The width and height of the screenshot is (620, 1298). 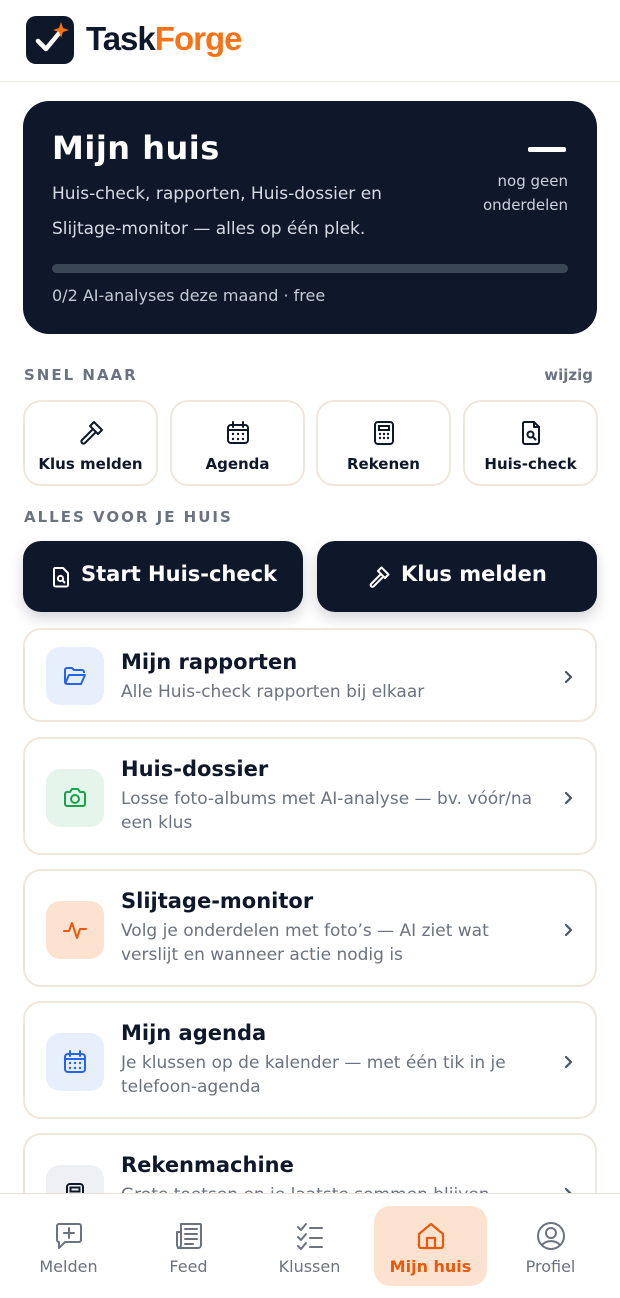 I want to click on start-huis-check-button: Start Huis-check, so click(x=163, y=576).